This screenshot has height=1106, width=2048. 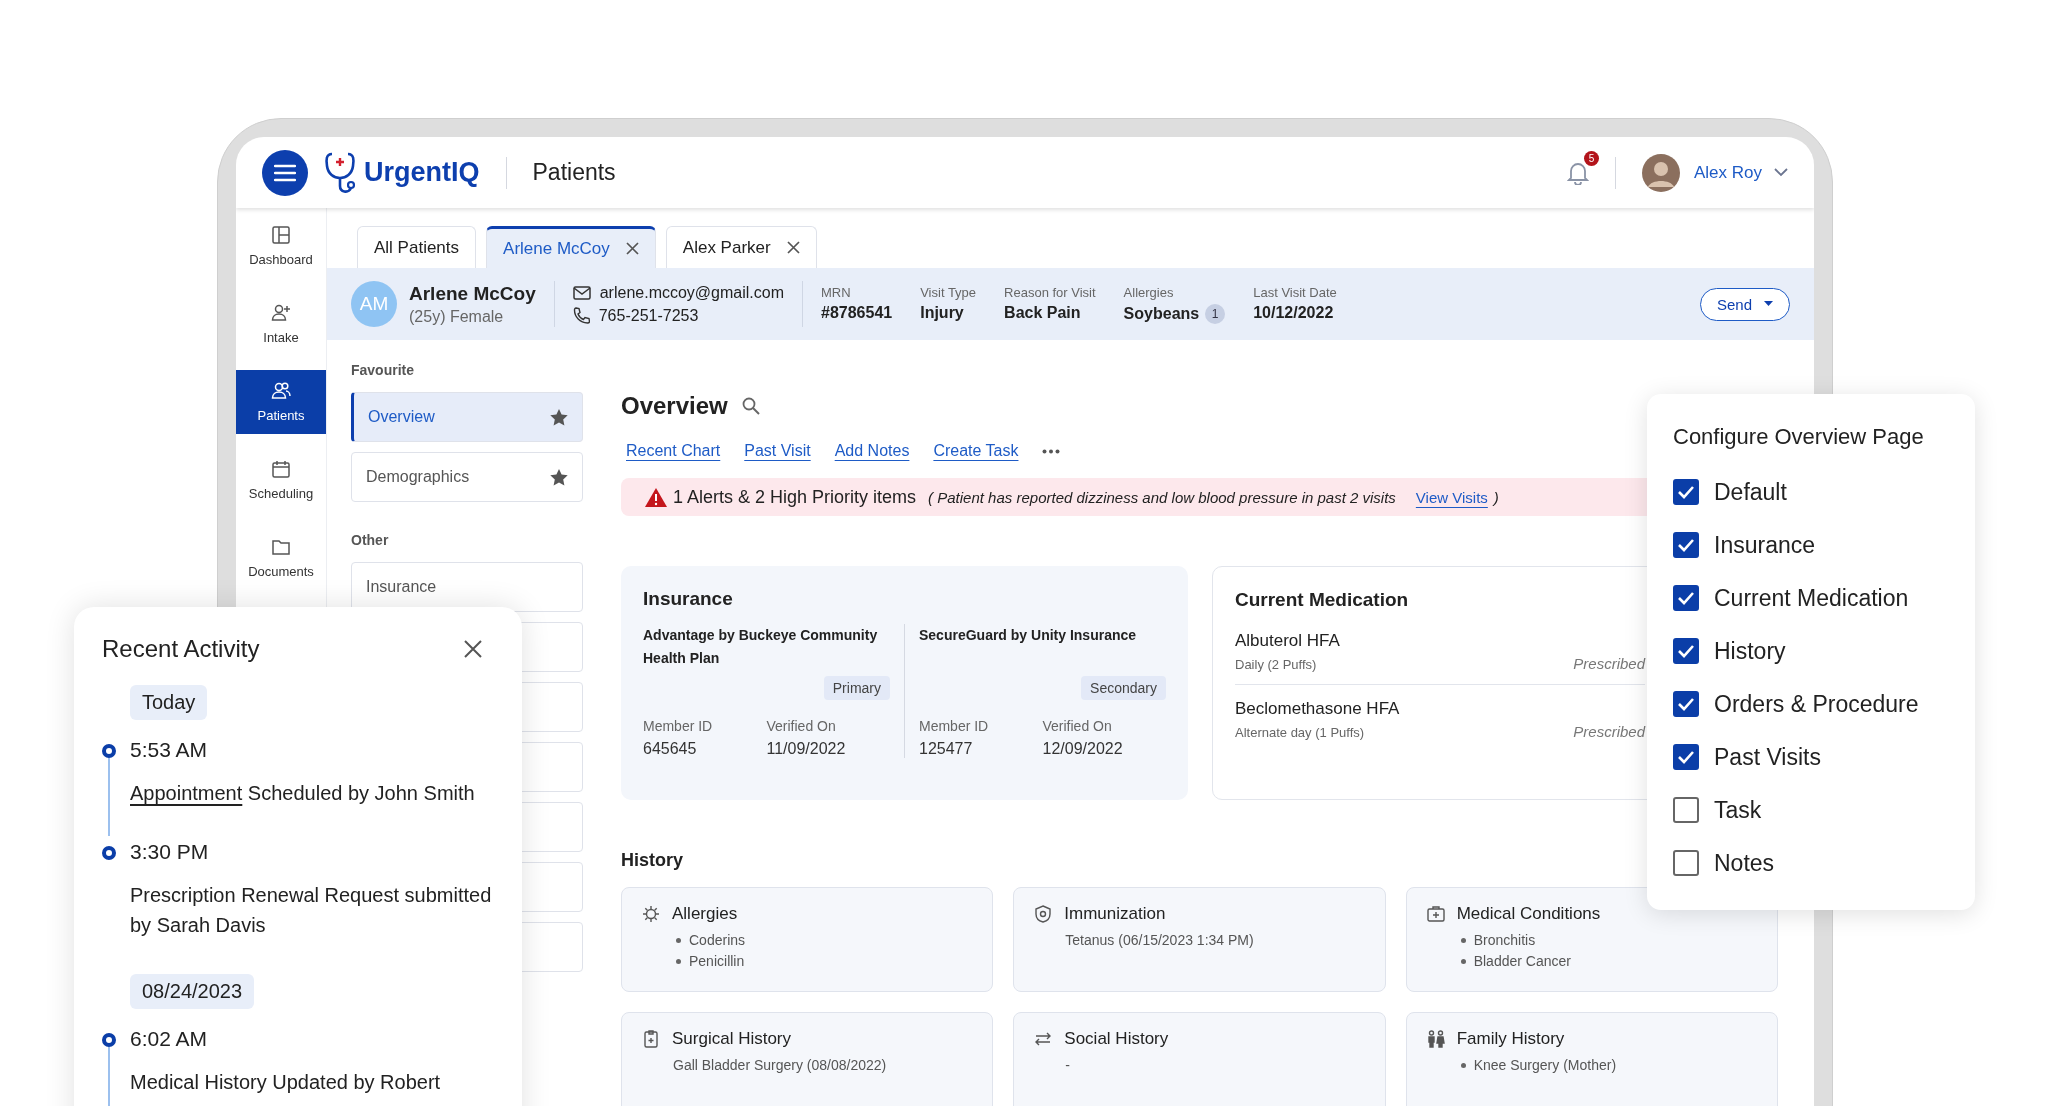 I want to click on nav-item: Intake, so click(x=281, y=324).